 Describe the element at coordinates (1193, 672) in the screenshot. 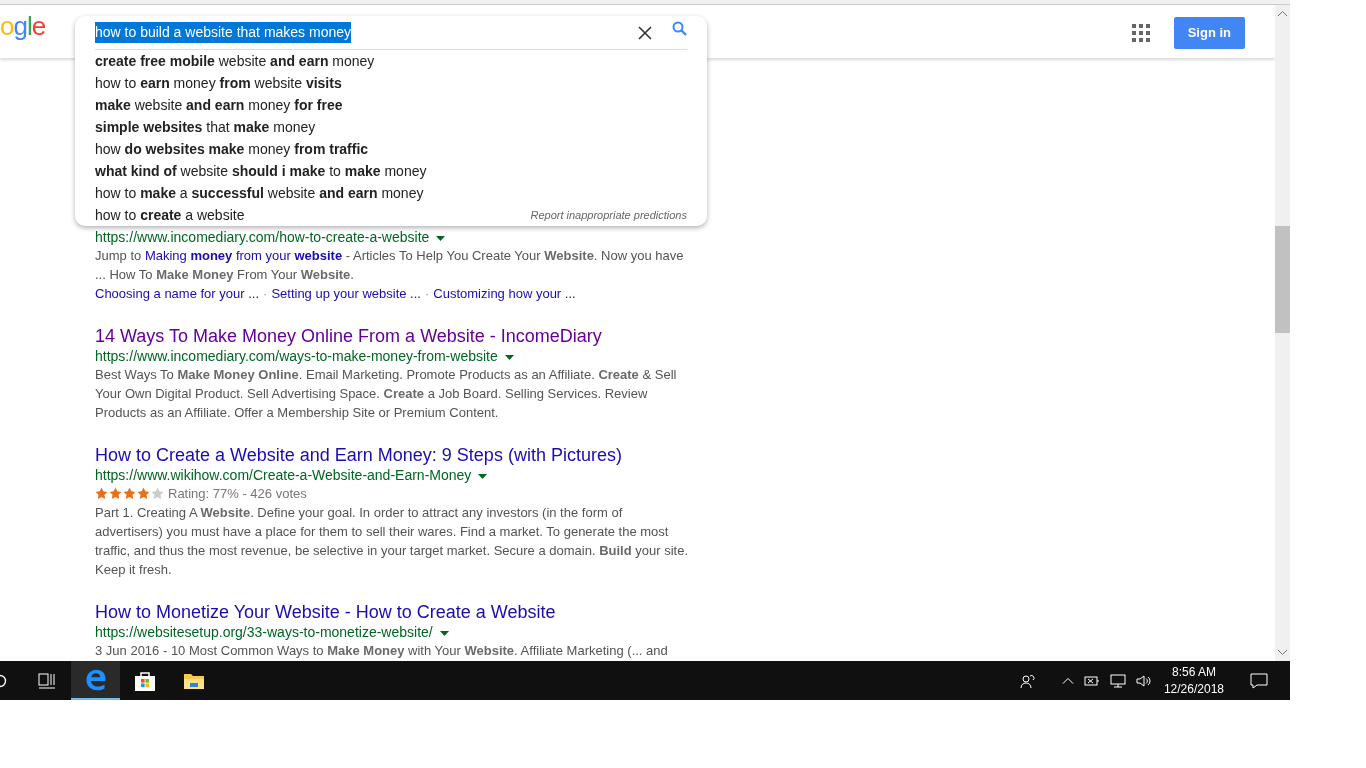

I see `clock-time: 8:56 AM` at that location.